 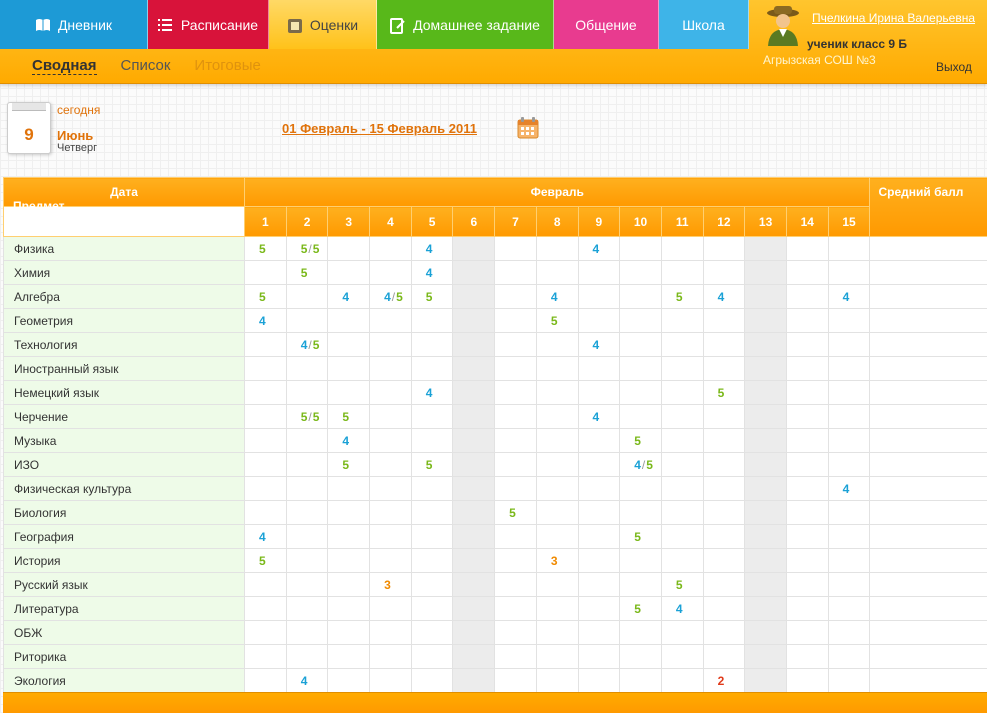 I want to click on day-header: 11, so click(x=682, y=221).